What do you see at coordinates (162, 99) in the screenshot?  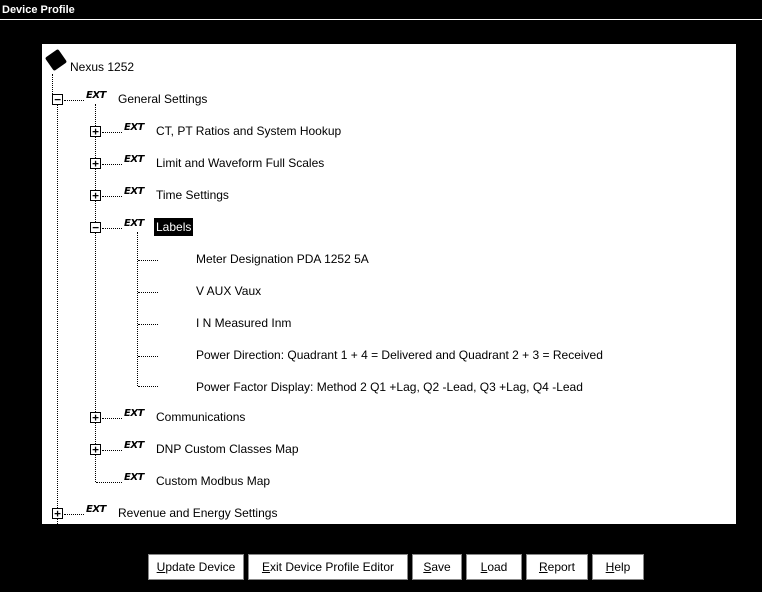 I see `tree-node-general-settings: General Settings` at bounding box center [162, 99].